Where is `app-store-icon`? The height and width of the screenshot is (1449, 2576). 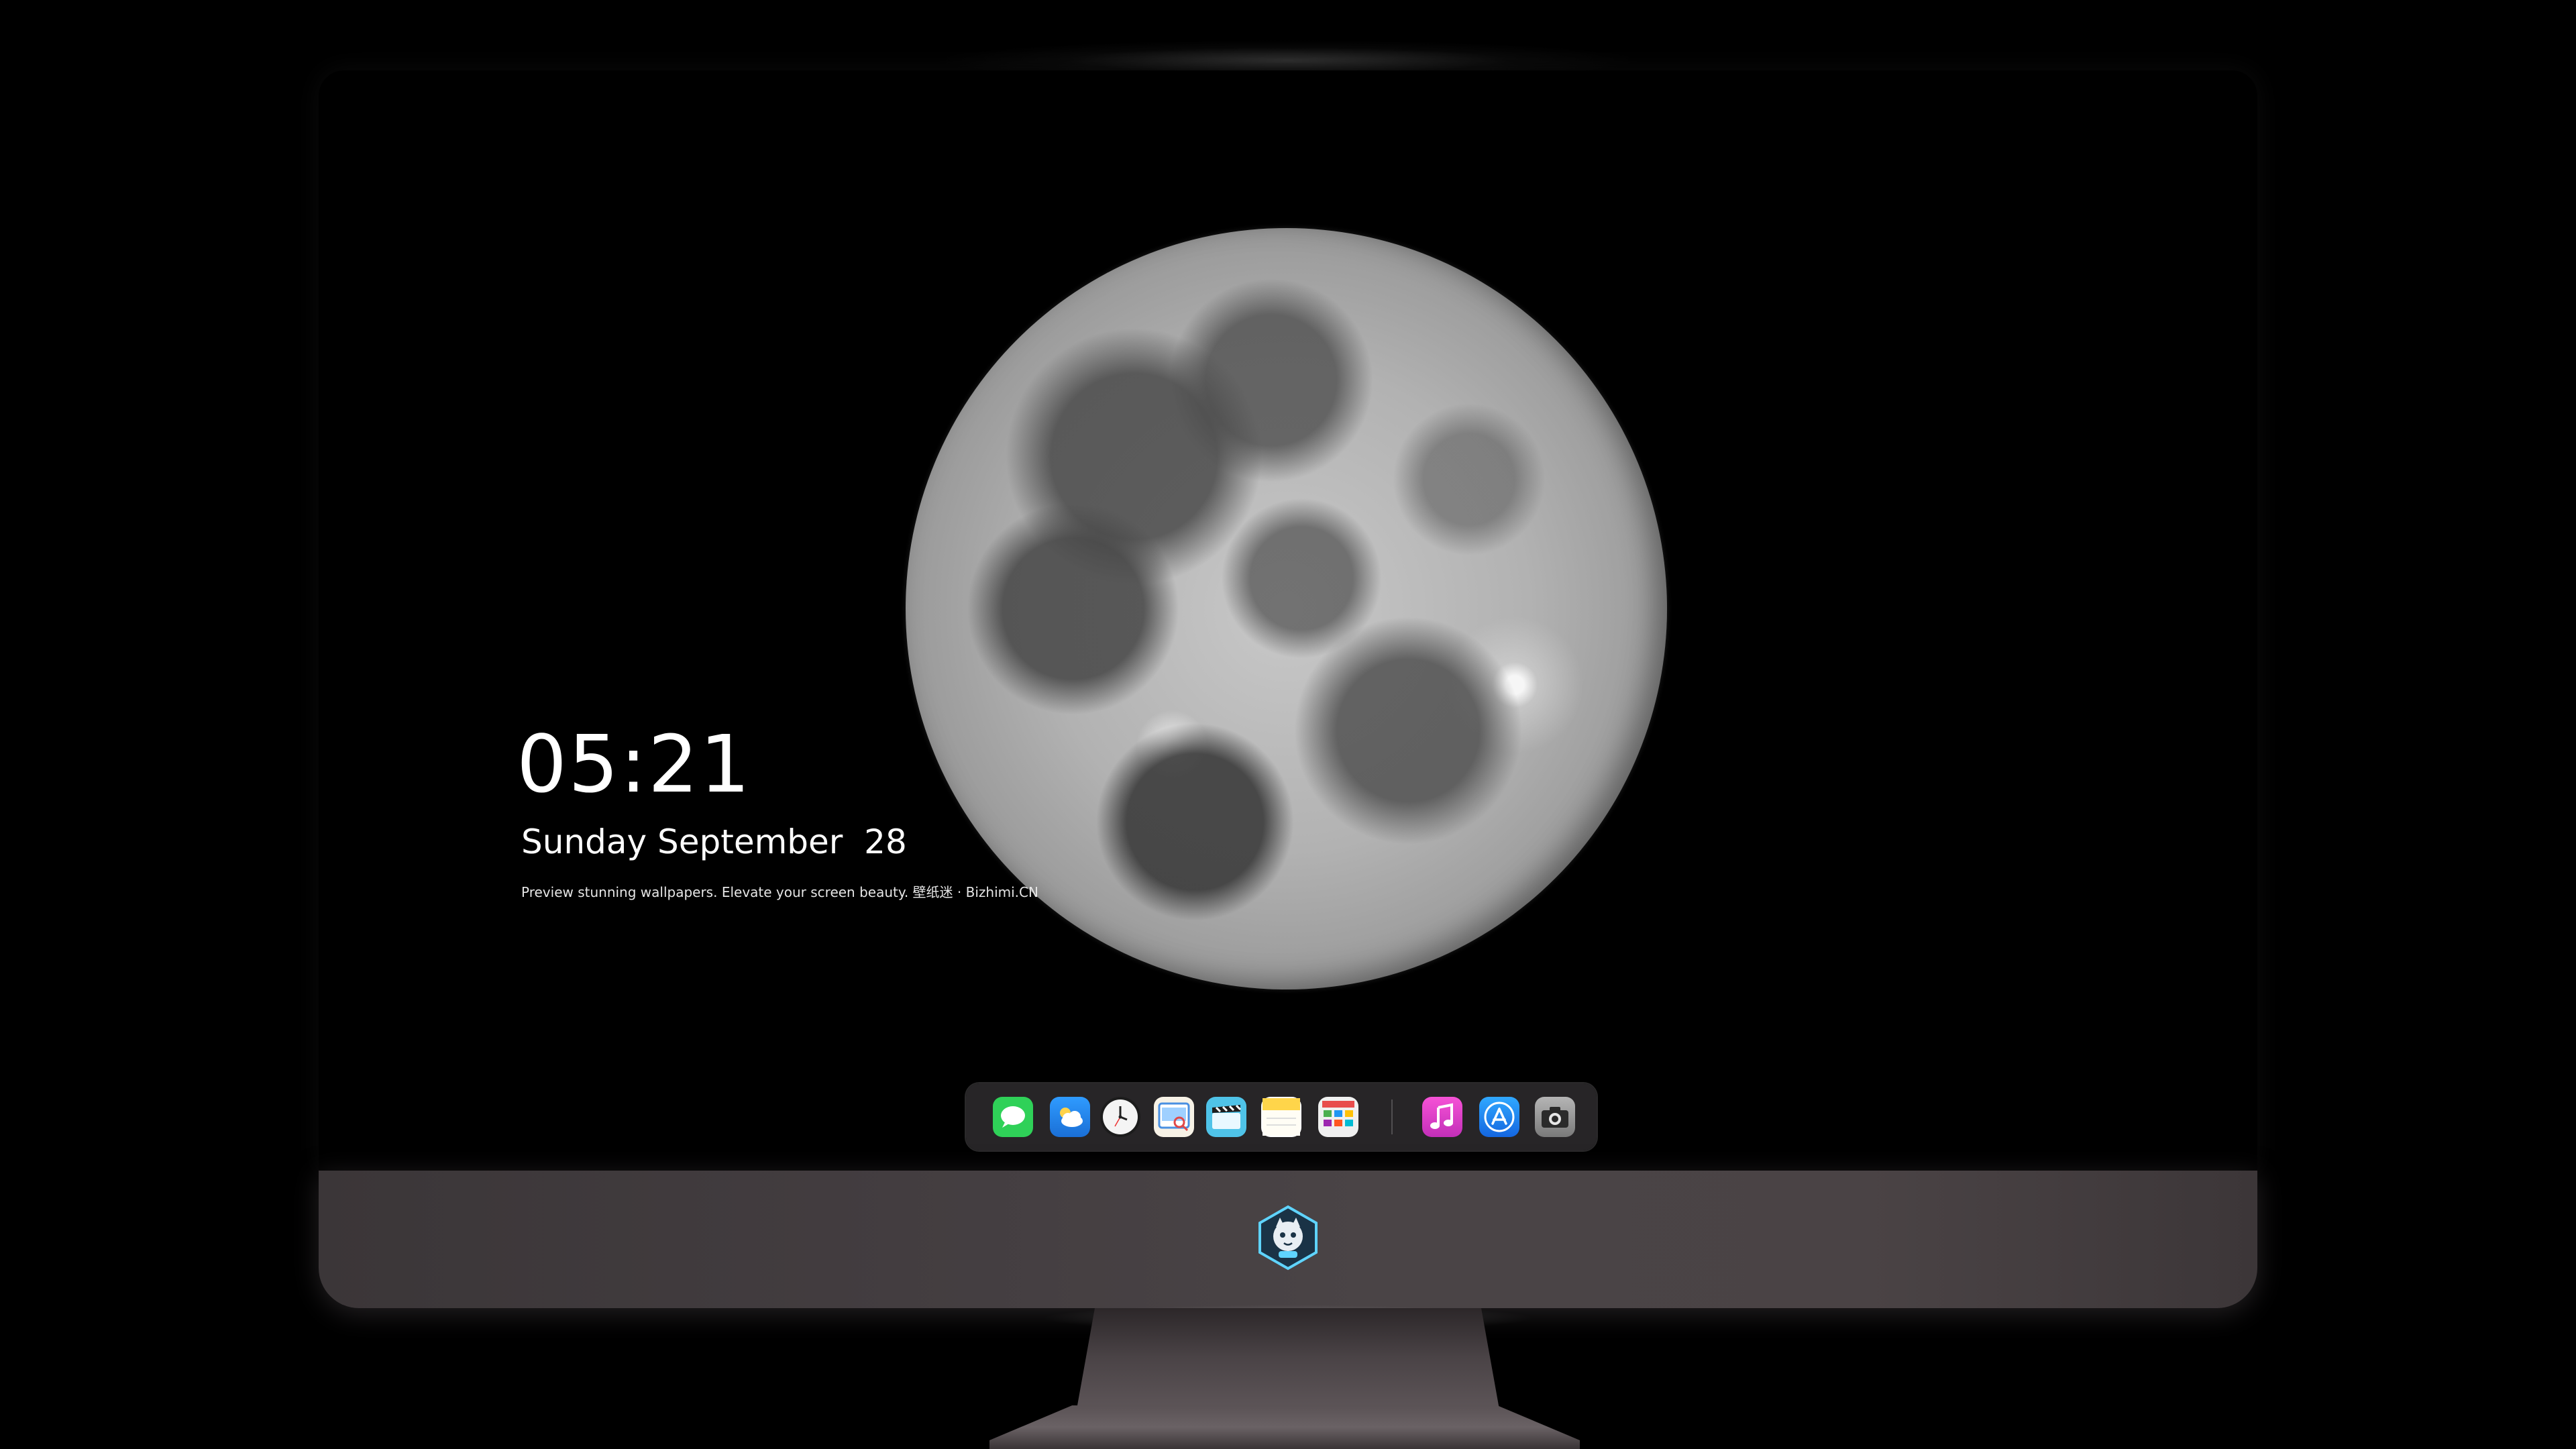
app-store-icon is located at coordinates (1499, 1117).